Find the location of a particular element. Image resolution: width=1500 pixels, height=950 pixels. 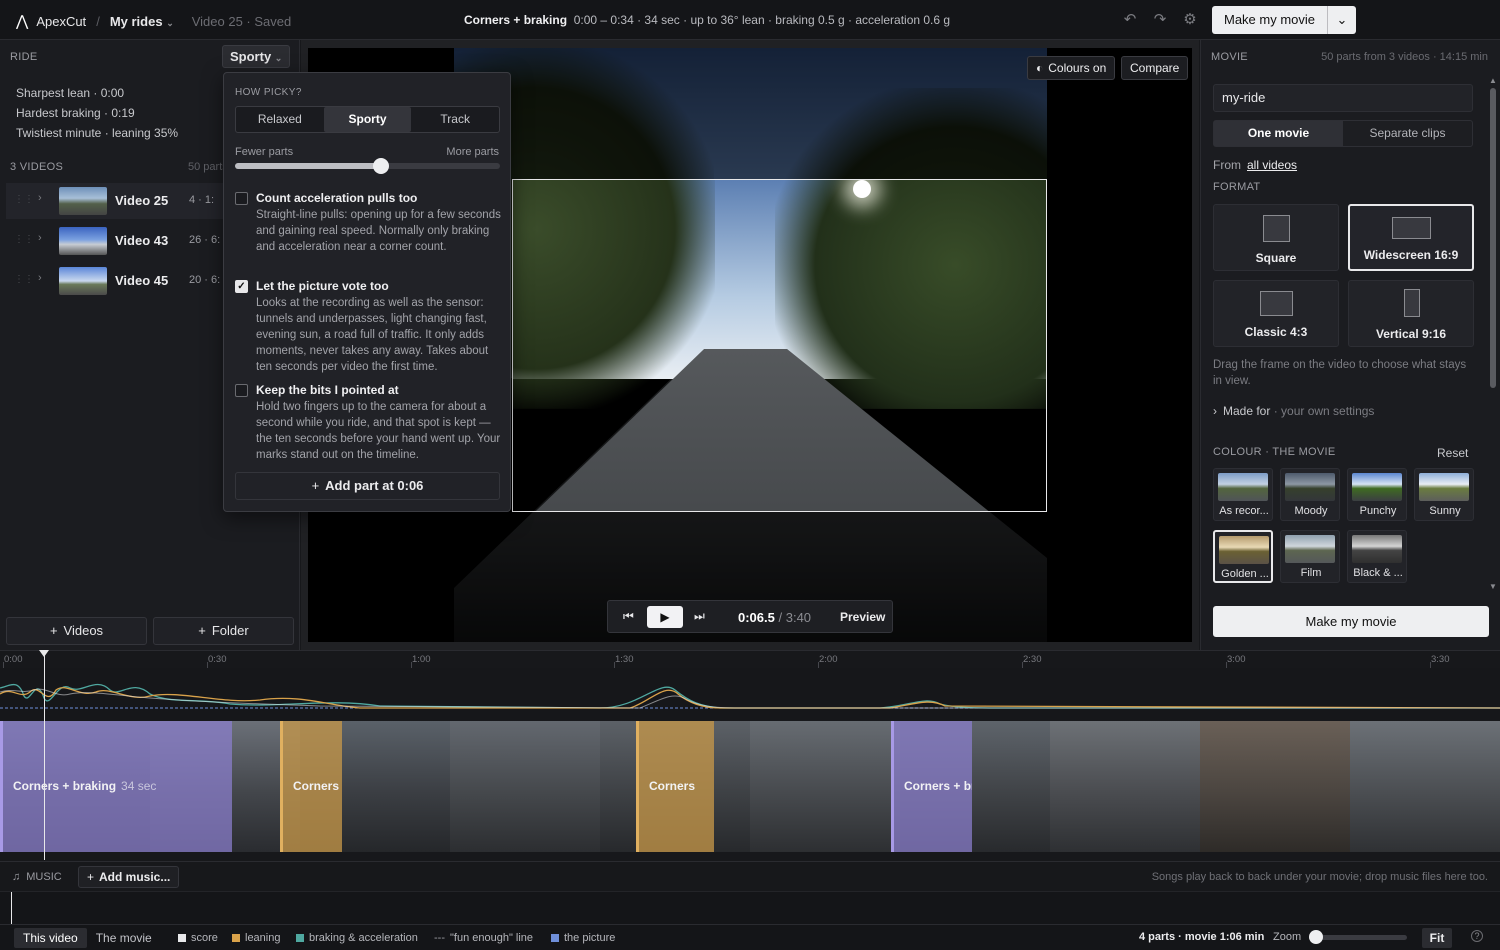

slider-fill is located at coordinates (308, 166).